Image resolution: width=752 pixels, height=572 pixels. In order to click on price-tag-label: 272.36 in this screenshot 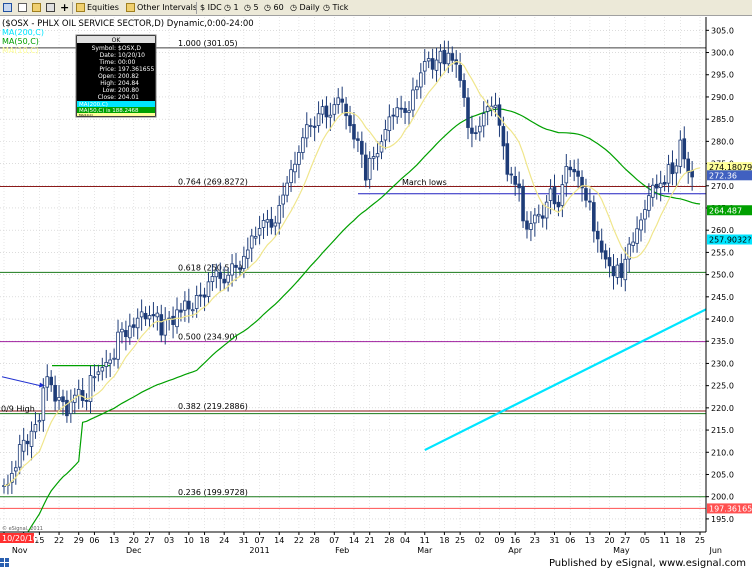, I will do `click(723, 175)`.